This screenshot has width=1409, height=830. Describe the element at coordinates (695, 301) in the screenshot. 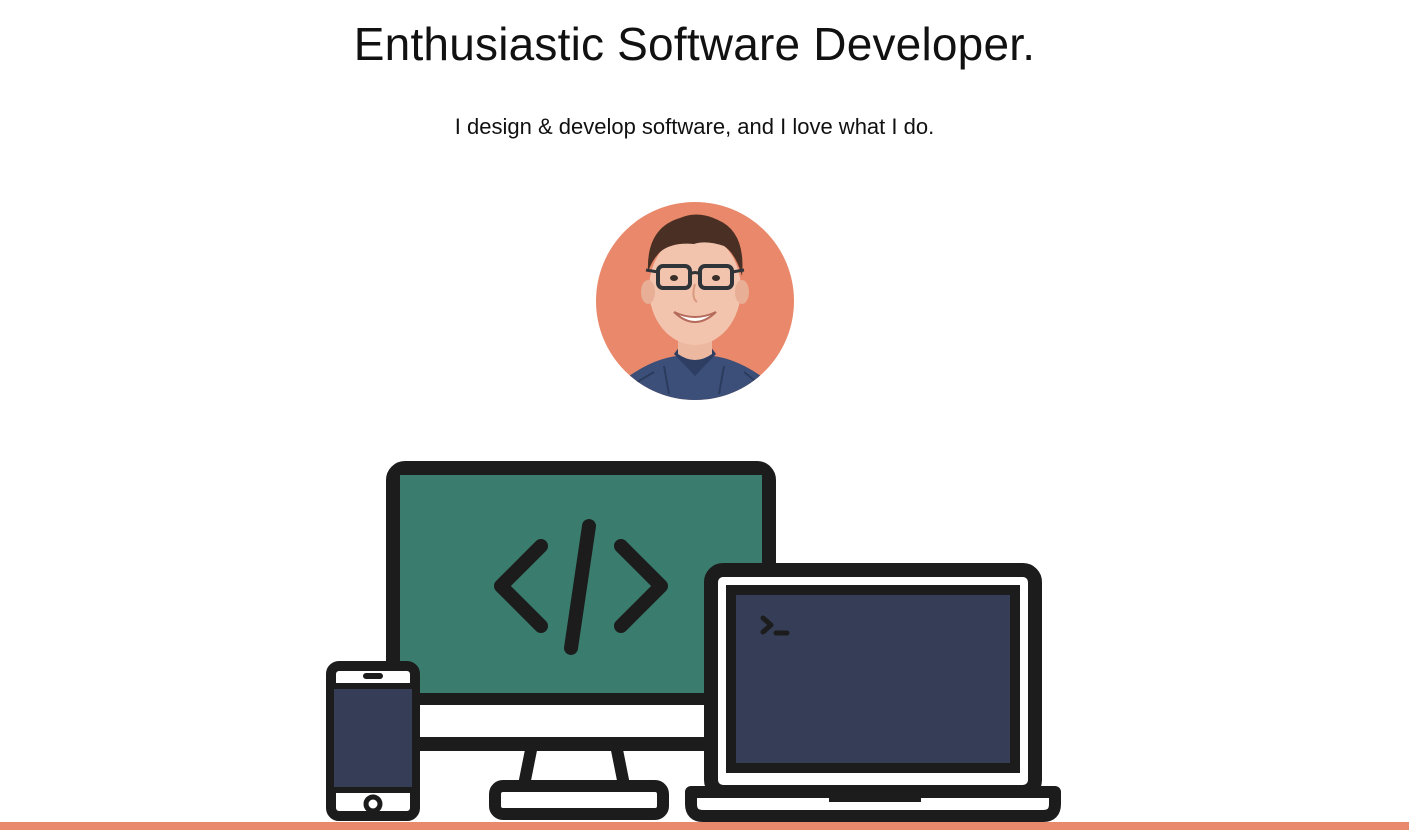

I see `avatar` at that location.